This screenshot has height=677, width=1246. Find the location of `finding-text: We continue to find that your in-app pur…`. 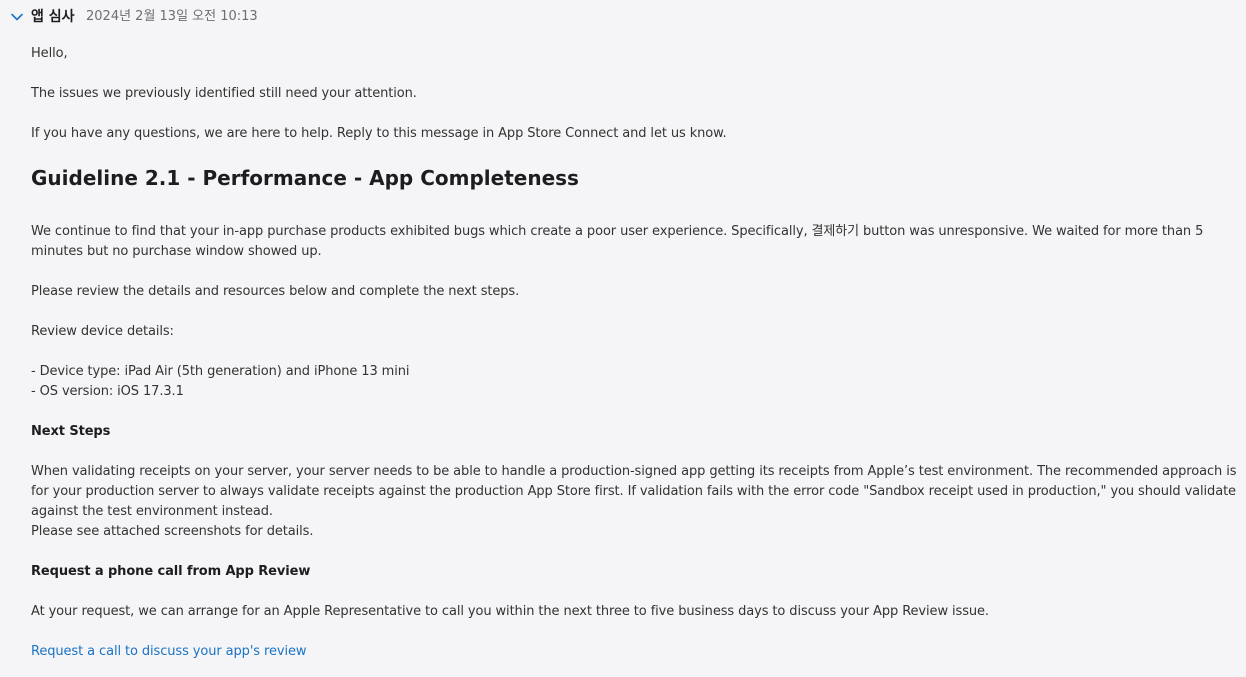

finding-text: We continue to find that your in-app pur… is located at coordinates (617, 241).